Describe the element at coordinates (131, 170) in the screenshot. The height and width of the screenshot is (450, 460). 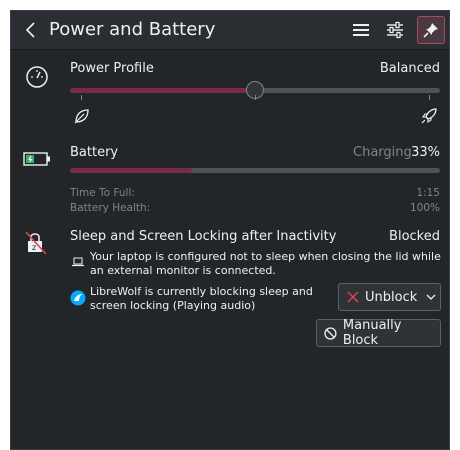
I see `battery-level-fill` at that location.